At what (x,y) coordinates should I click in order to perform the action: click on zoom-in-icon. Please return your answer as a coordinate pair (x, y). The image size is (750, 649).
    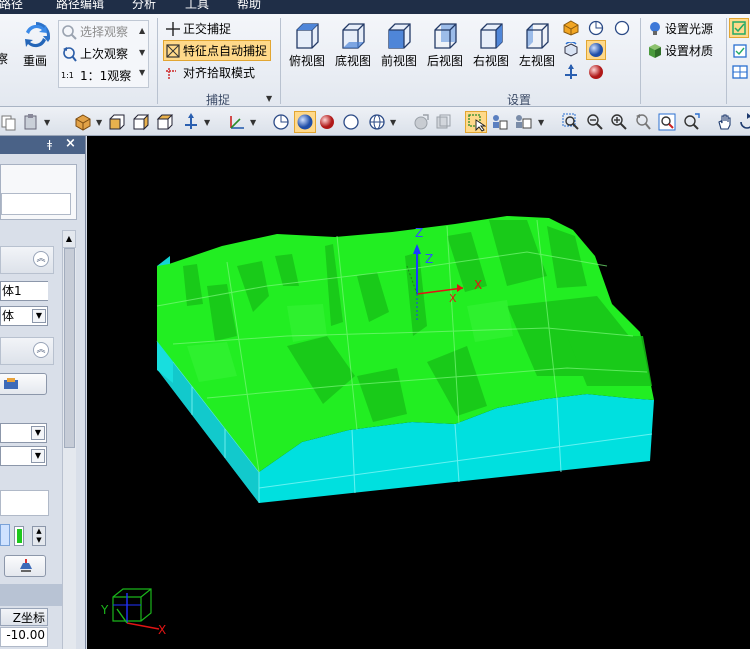
    Looking at the image, I should click on (619, 122).